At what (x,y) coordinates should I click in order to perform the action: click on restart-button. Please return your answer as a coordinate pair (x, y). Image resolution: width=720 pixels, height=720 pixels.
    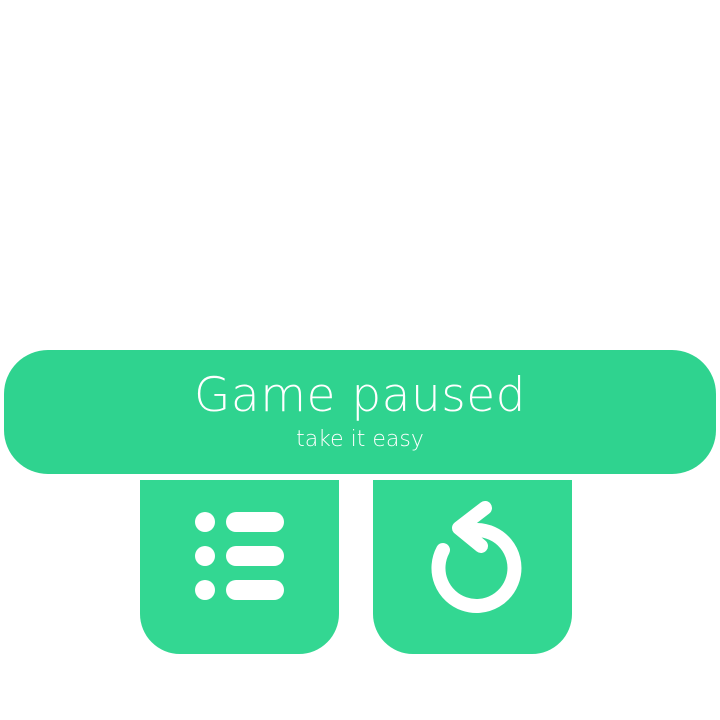
    Looking at the image, I should click on (472, 567).